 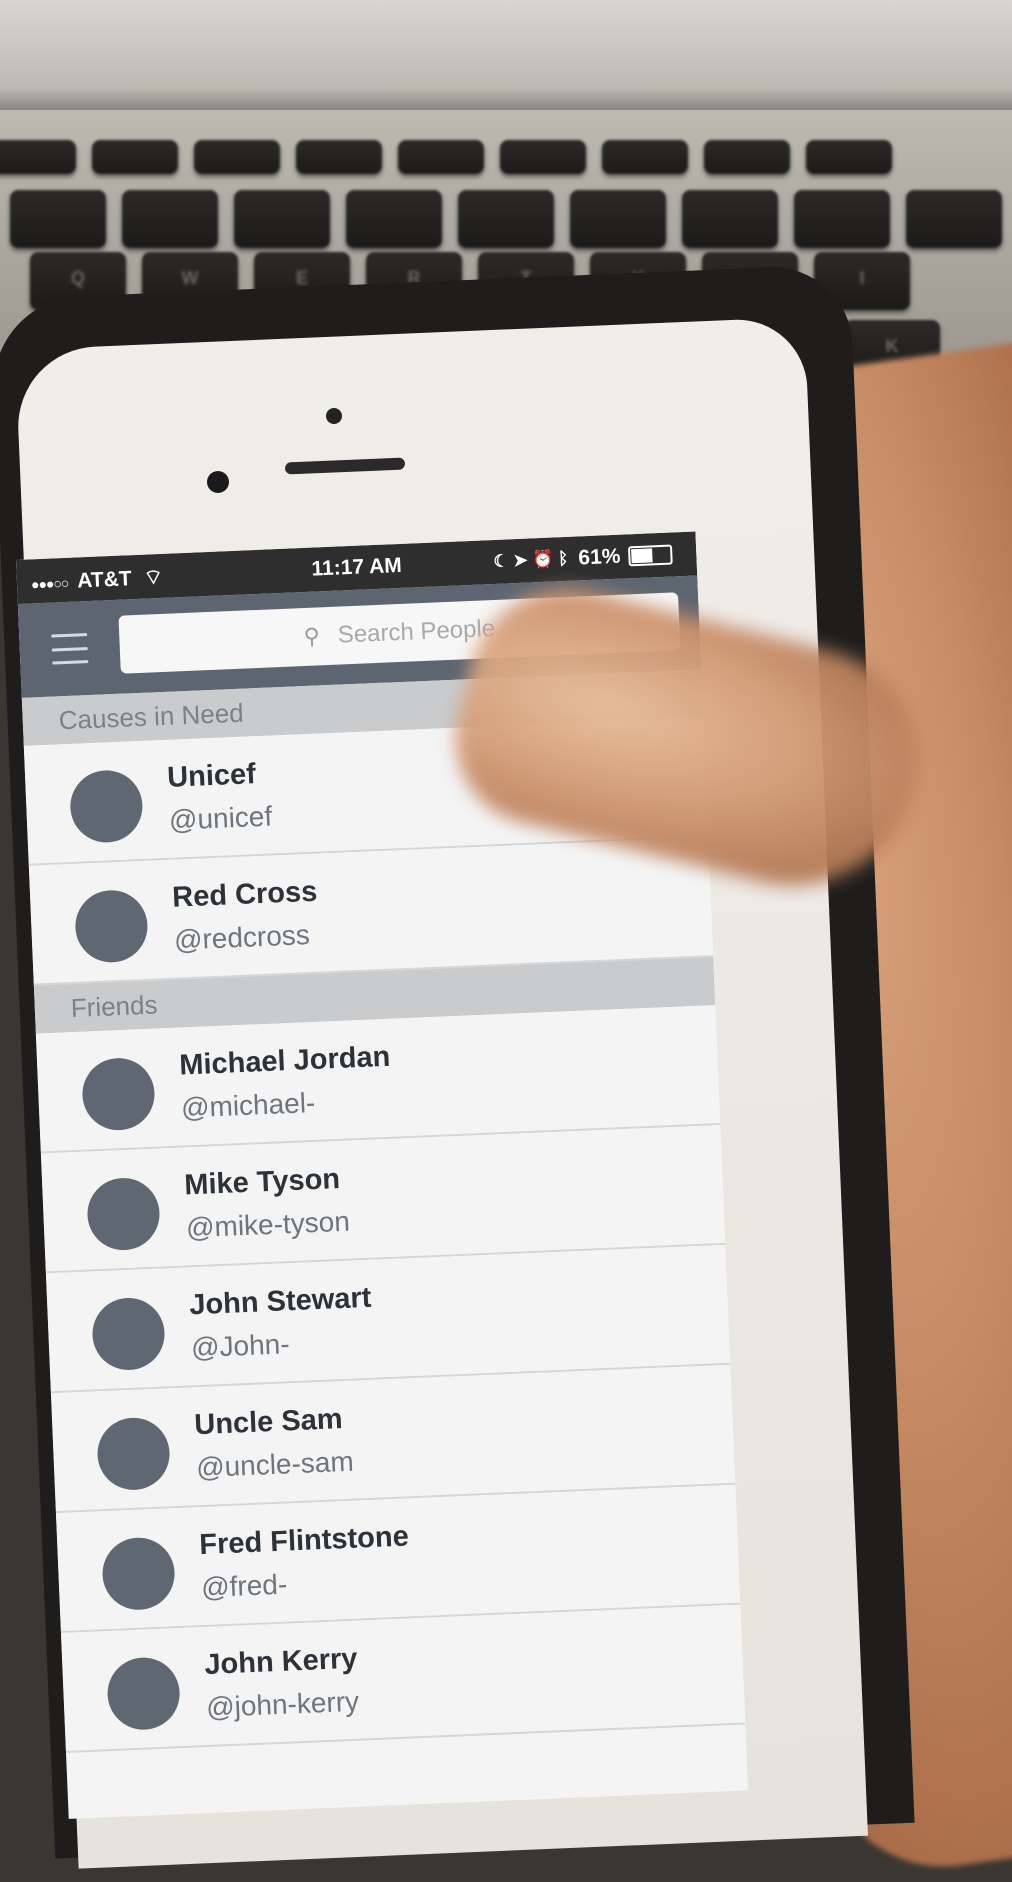 What do you see at coordinates (262, 1182) in the screenshot?
I see `person-name: Mike Tyson` at bounding box center [262, 1182].